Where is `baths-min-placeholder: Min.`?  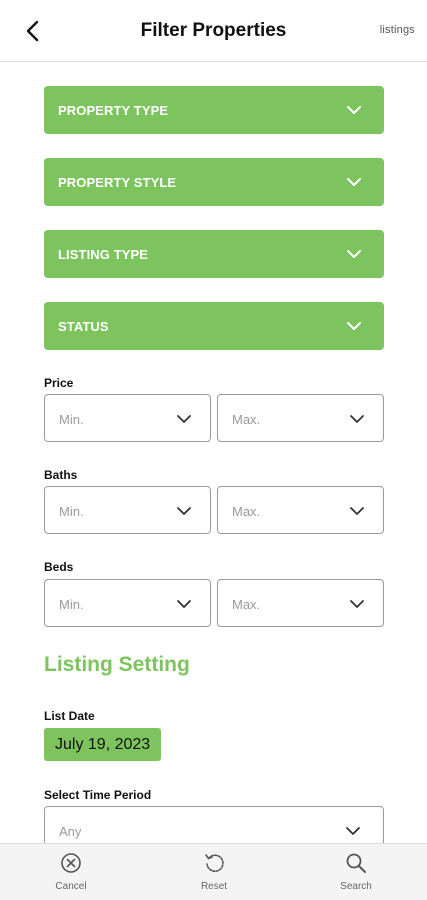
baths-min-placeholder: Min. is located at coordinates (71, 511).